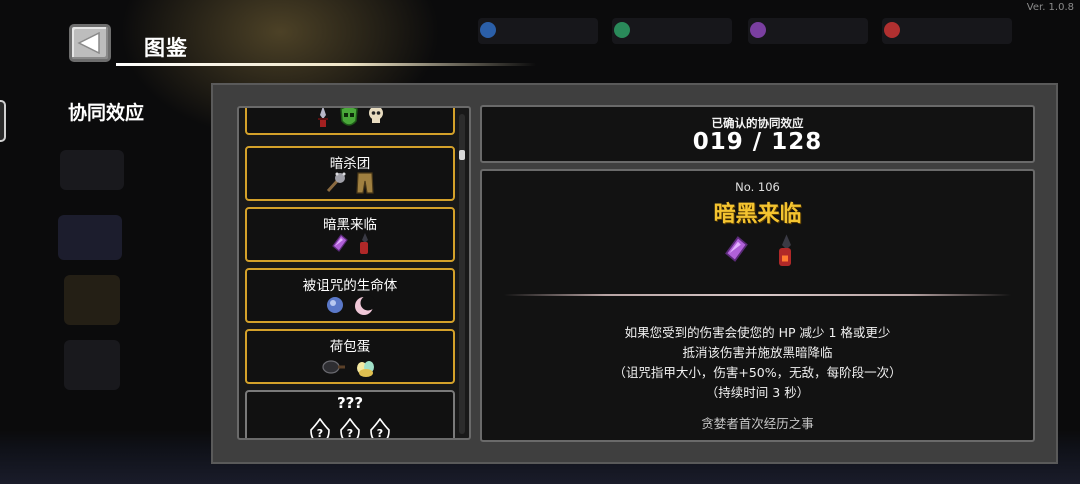 This screenshot has width=1080, height=484. What do you see at coordinates (166, 48) in the screenshot?
I see `page-title: 图鉴` at bounding box center [166, 48].